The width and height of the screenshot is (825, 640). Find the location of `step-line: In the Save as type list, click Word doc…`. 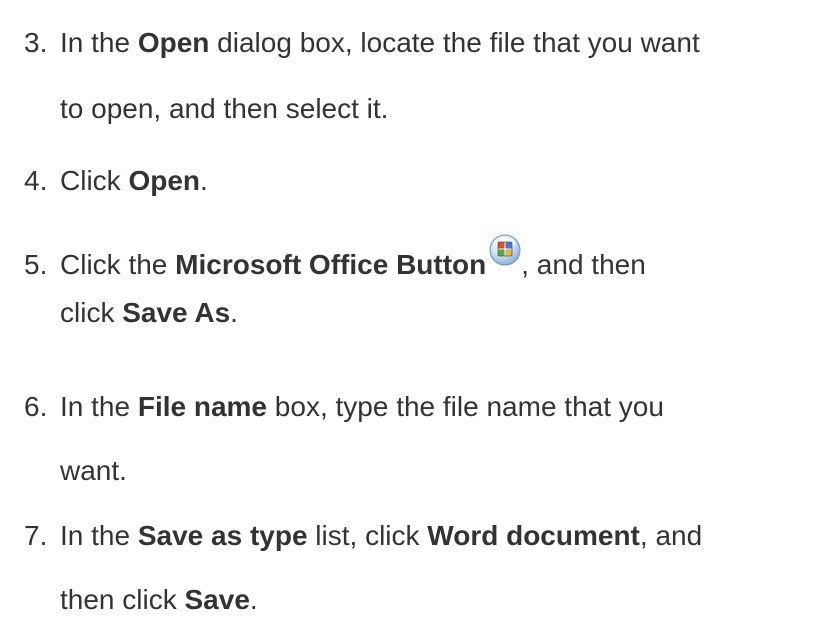

step-line: In the Save as type list, click Word doc… is located at coordinates (381, 536).